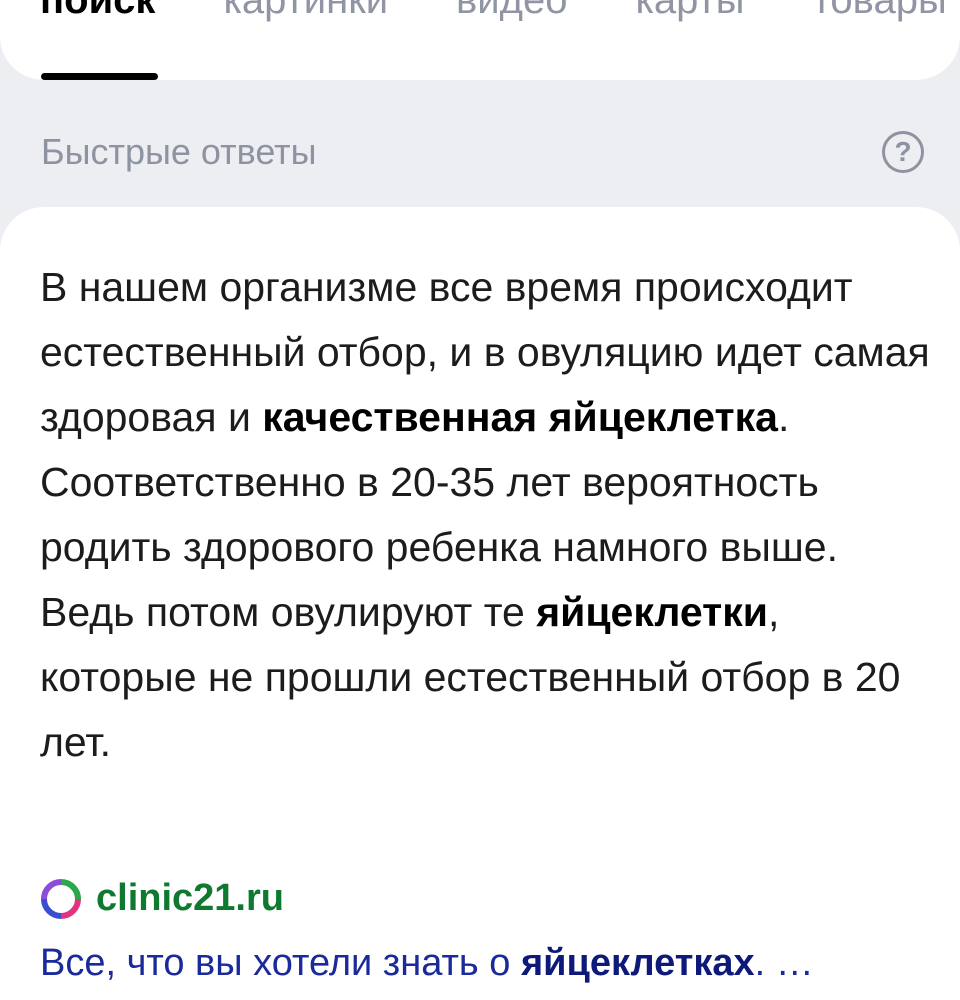 This screenshot has width=960, height=1000. I want to click on clinic-favicon-icon, so click(61, 898).